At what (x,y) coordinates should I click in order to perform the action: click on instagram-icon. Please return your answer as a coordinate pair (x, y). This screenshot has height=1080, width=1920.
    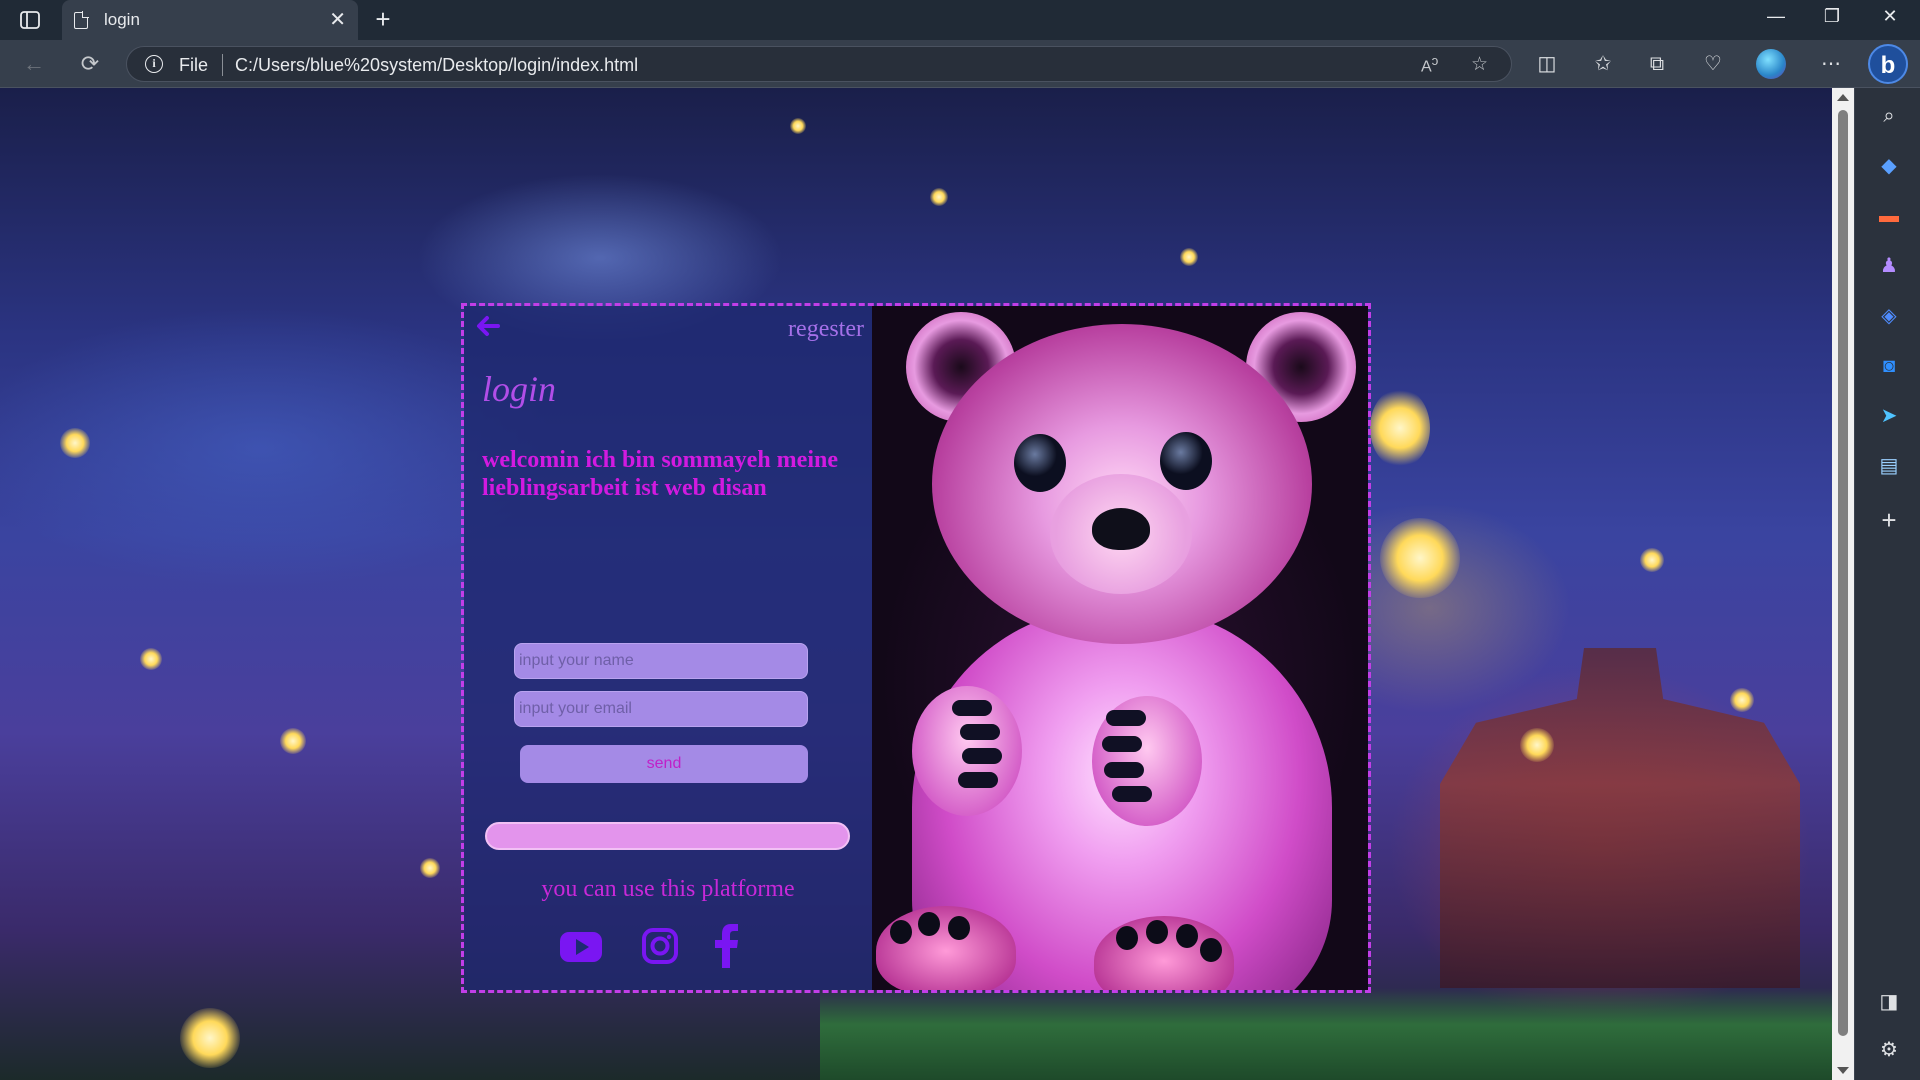
    Looking at the image, I should click on (663, 949).